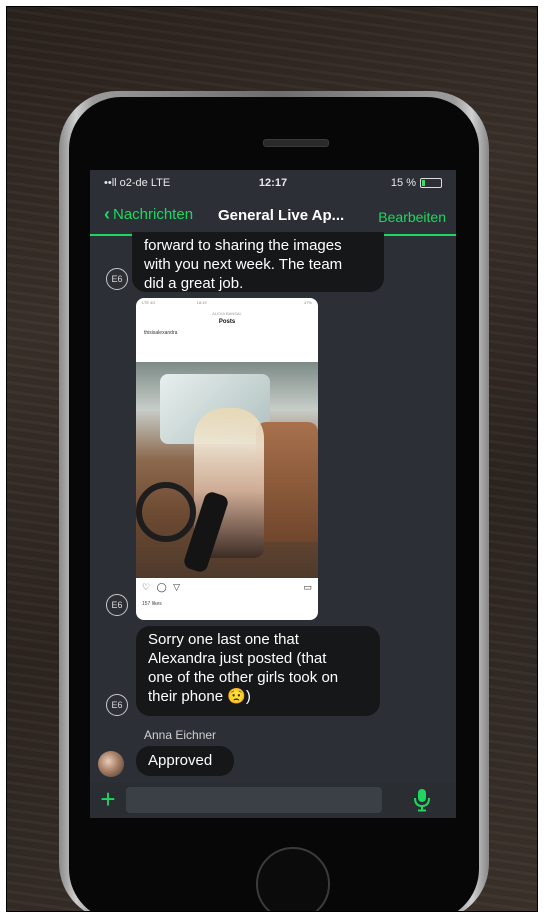 Image resolution: width=544 pixels, height=918 pixels. I want to click on screenshot-likes: 157 likes, so click(152, 604).